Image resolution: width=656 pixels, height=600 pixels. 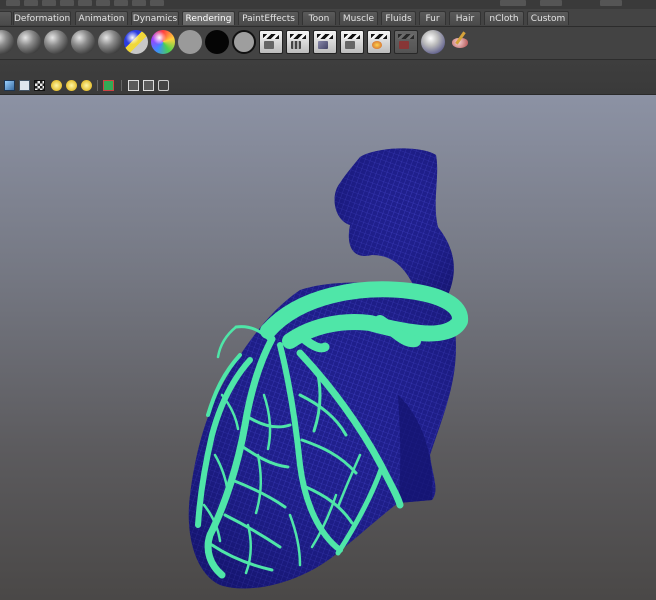 What do you see at coordinates (133, 85) in the screenshot?
I see `xray-icon` at bounding box center [133, 85].